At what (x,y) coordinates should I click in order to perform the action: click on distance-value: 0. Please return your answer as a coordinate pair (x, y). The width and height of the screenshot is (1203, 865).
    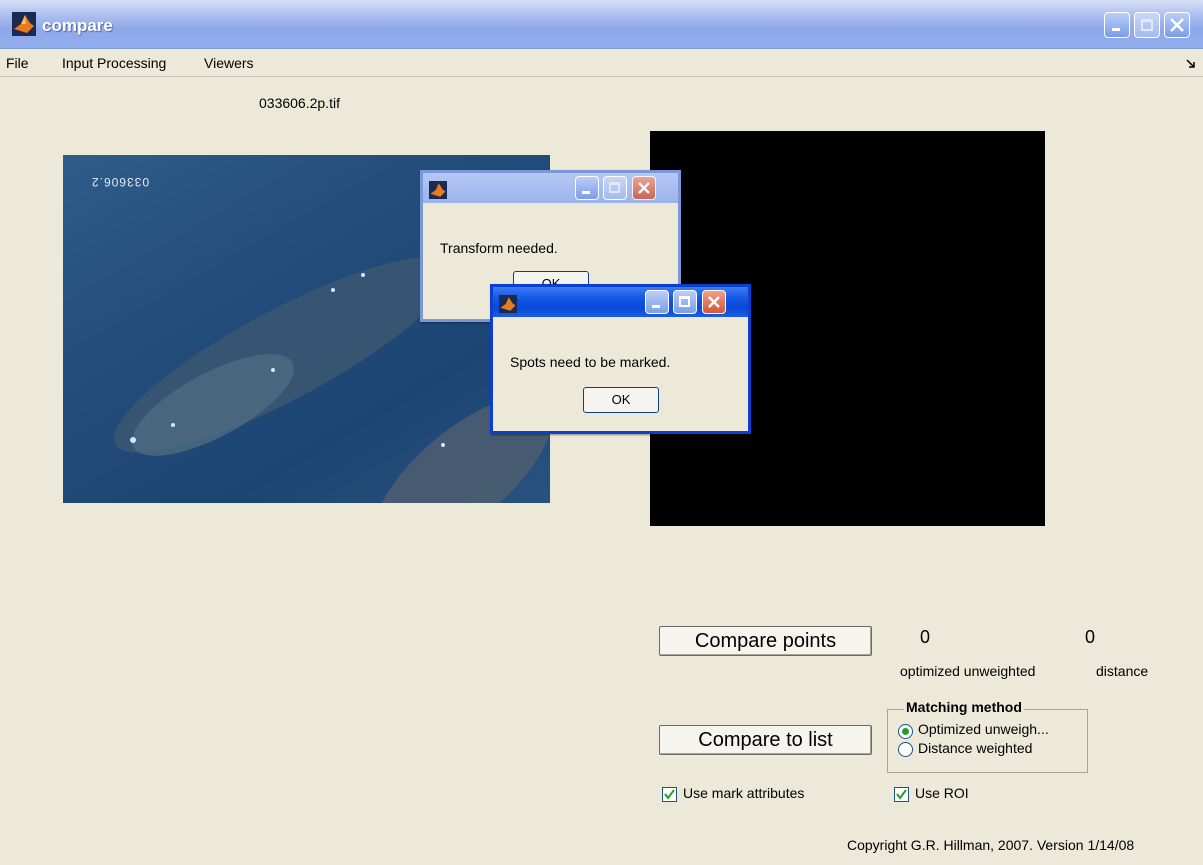
    Looking at the image, I should click on (1090, 637).